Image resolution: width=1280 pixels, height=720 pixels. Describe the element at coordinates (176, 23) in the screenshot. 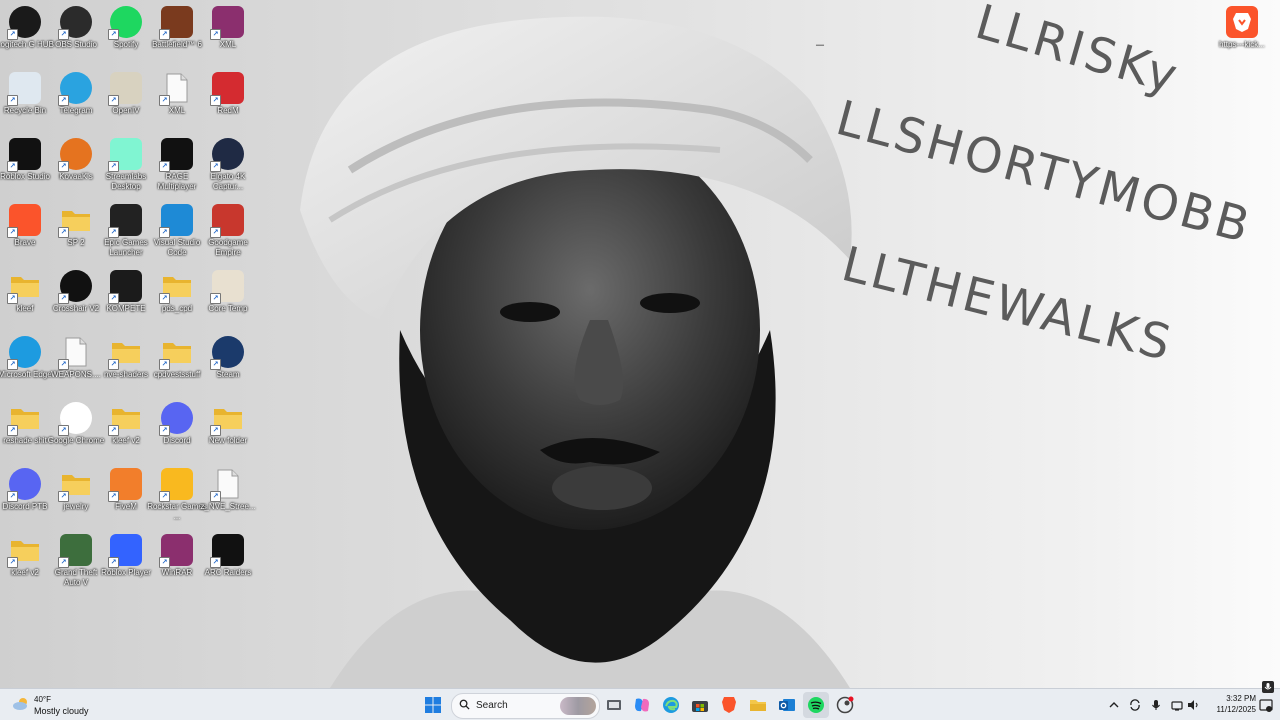

I see `battlefield-icon: ↗` at that location.